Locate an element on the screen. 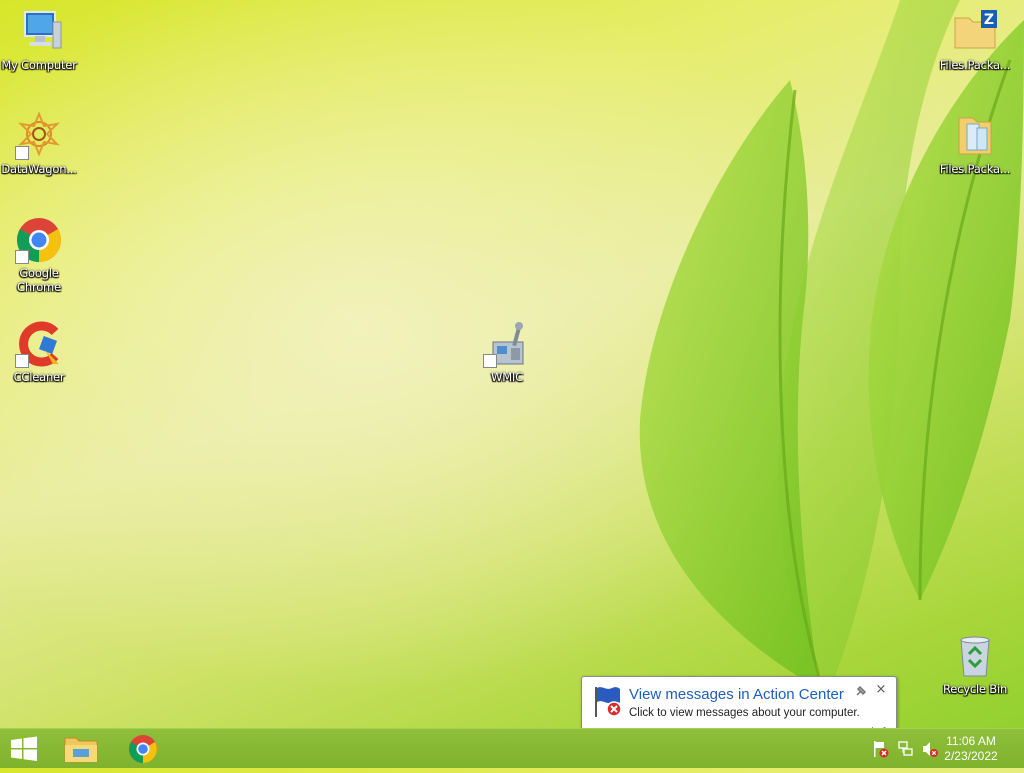 This screenshot has height=773, width=1024. tray-action-center is located at coordinates (881, 749).